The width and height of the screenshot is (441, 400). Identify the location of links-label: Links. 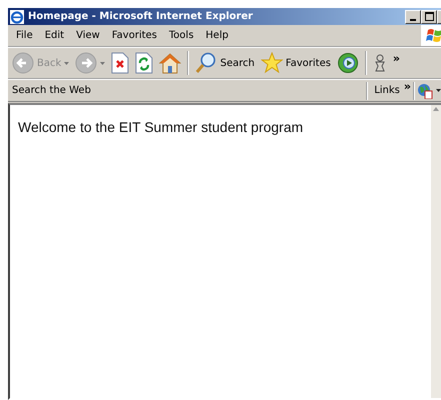
(385, 90).